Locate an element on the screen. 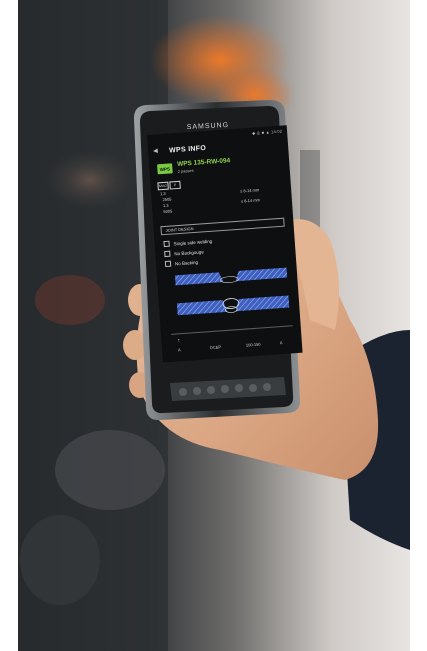  list-item-label: No Backgouge is located at coordinates (189, 252).